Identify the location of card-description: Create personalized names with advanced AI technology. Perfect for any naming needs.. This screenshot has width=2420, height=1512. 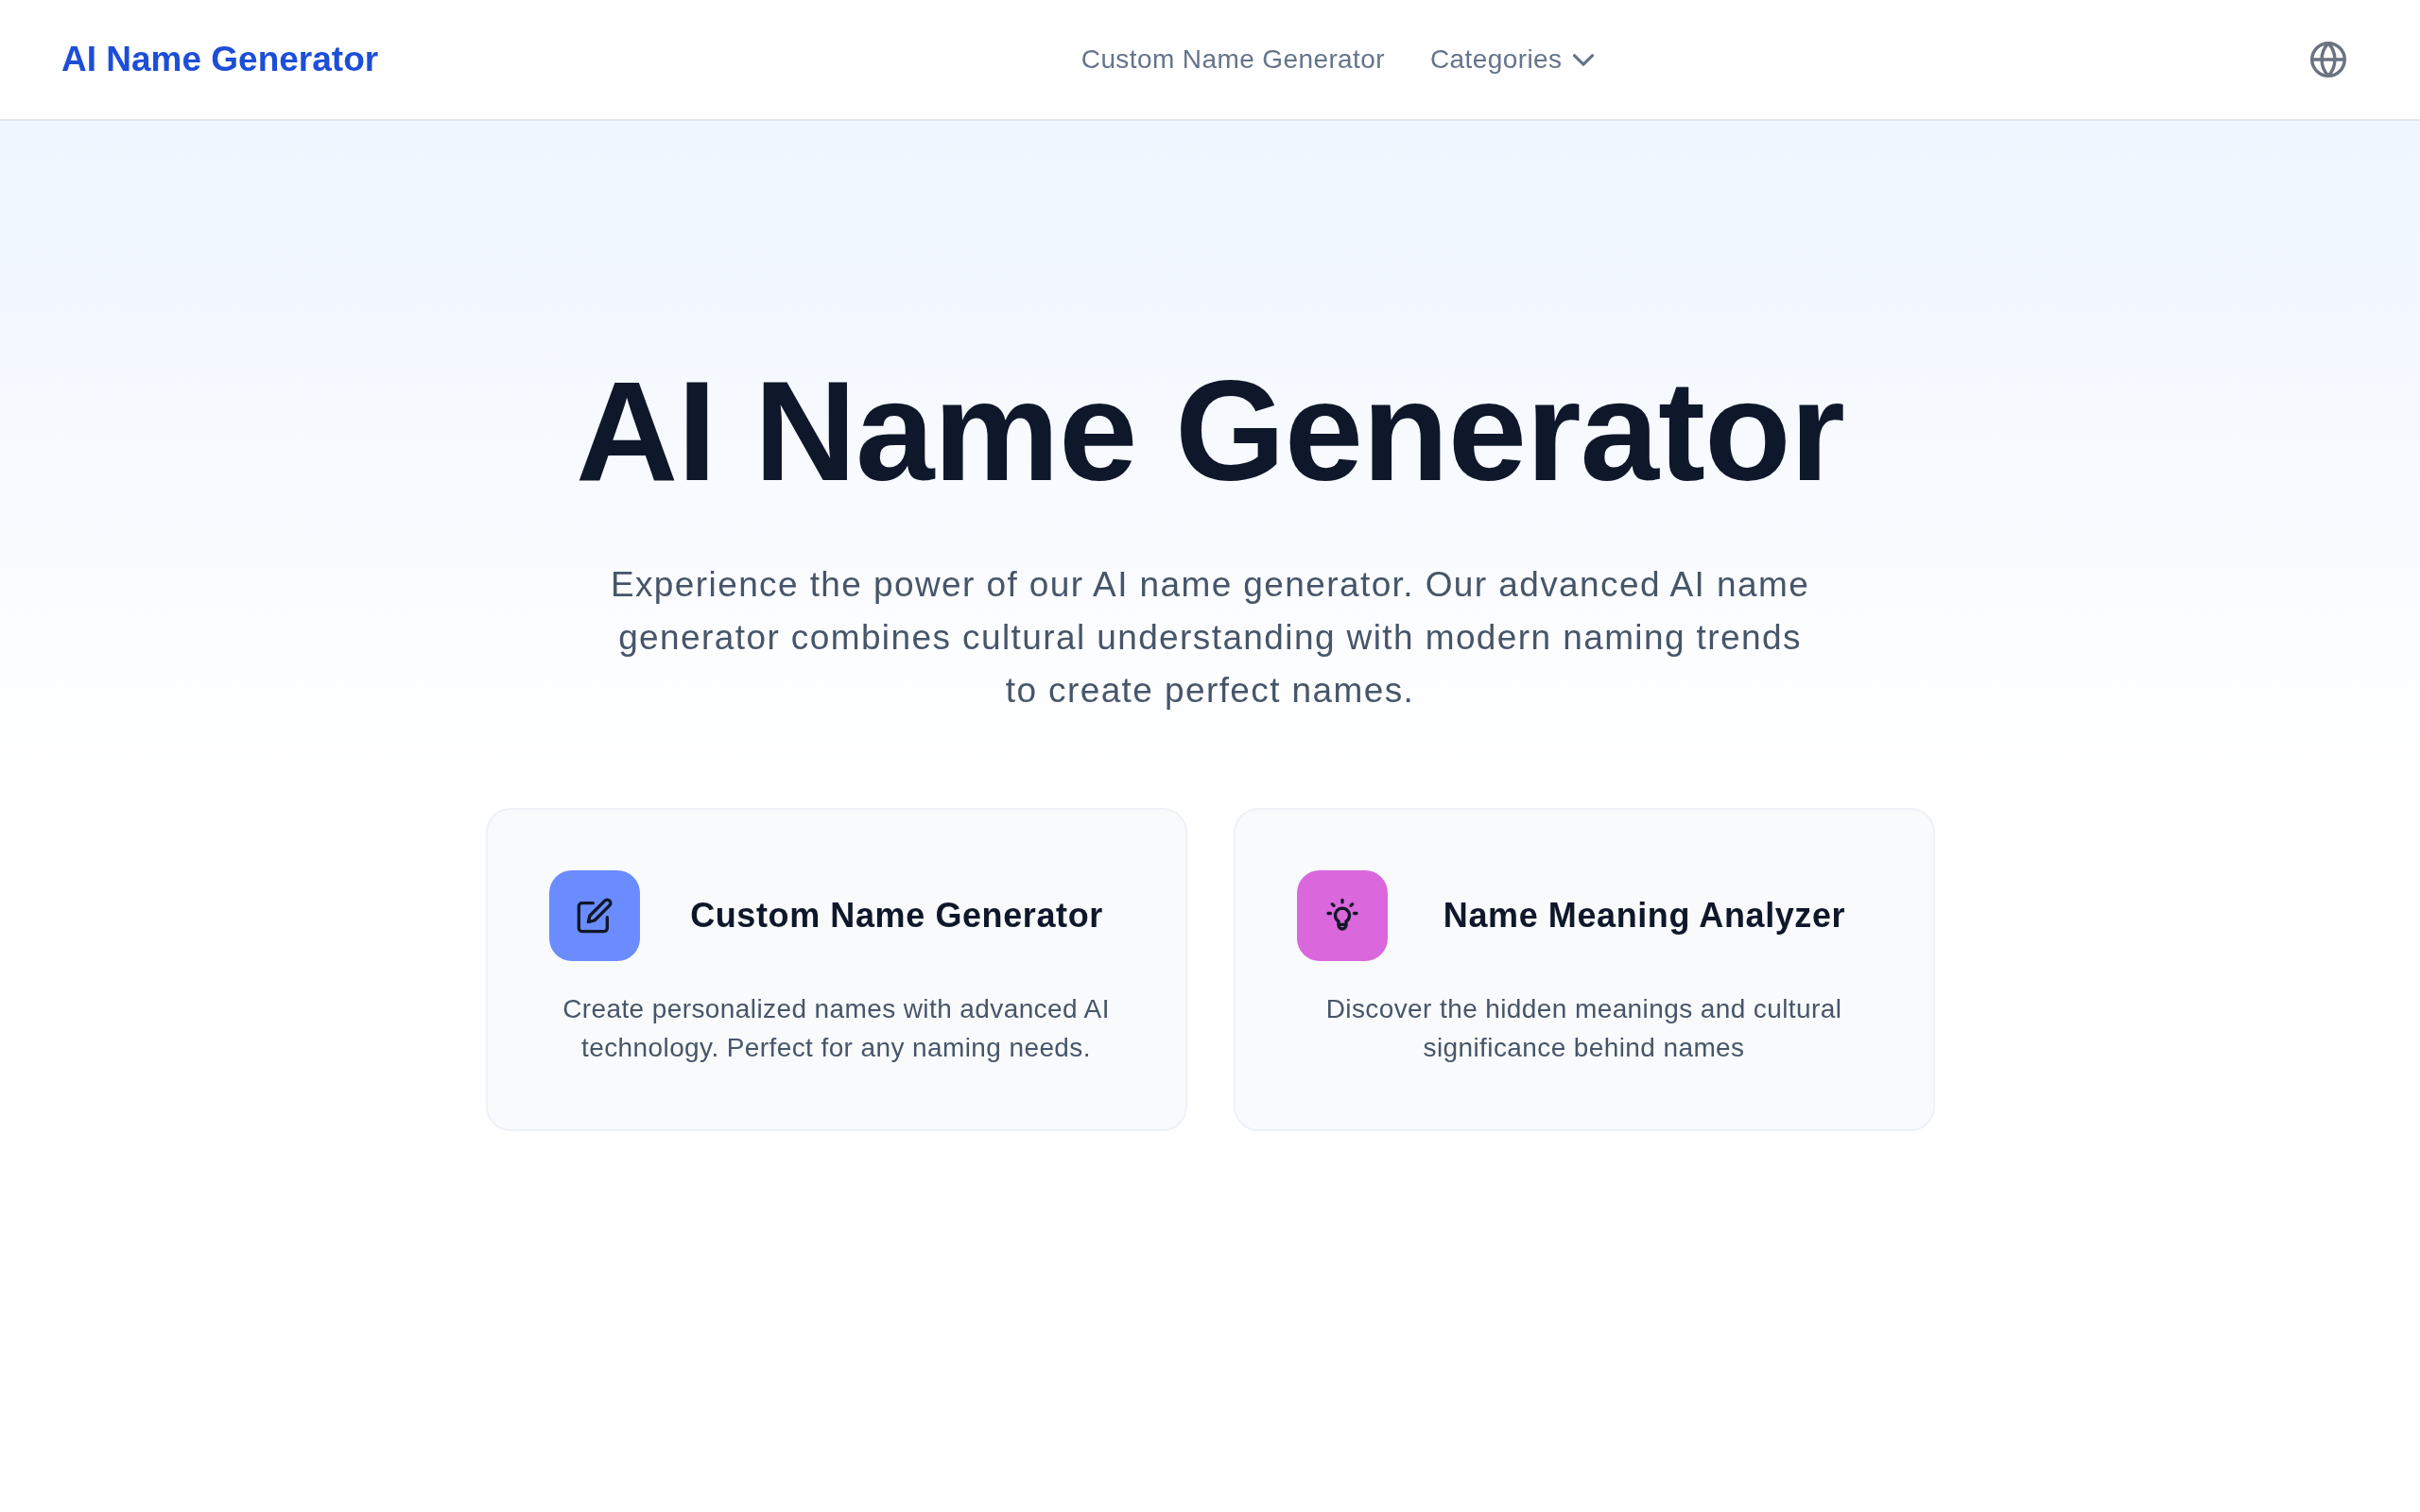
(836, 1028).